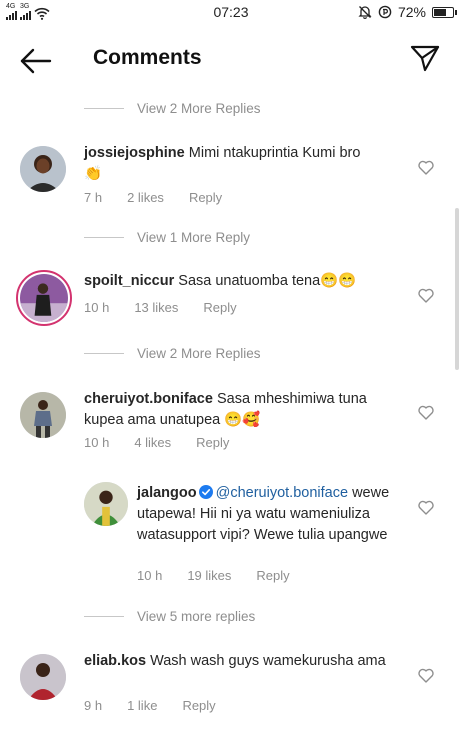  What do you see at coordinates (93, 197) in the screenshot?
I see `comment-time: 7 h` at bounding box center [93, 197].